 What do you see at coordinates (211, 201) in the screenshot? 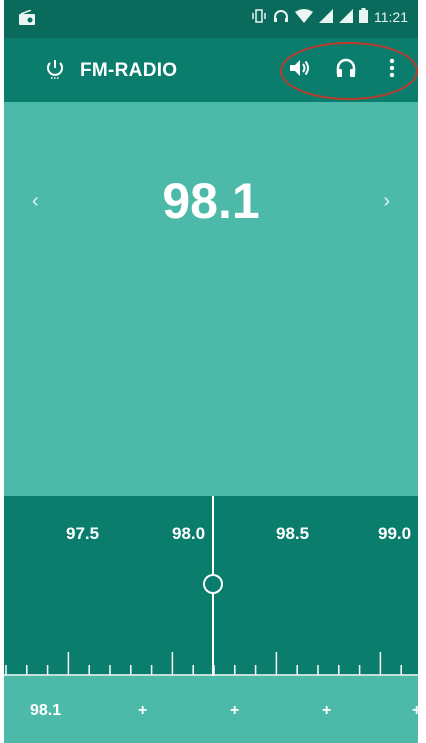
I see `current-frequency: 98.1` at bounding box center [211, 201].